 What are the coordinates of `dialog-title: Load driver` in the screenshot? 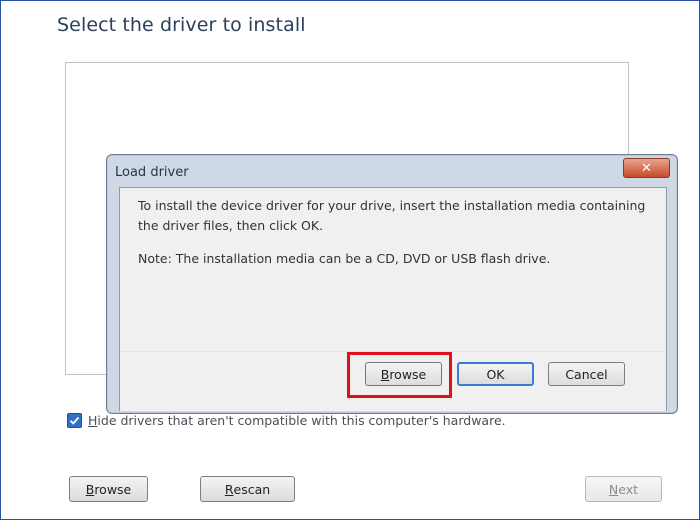 It's located at (152, 172).